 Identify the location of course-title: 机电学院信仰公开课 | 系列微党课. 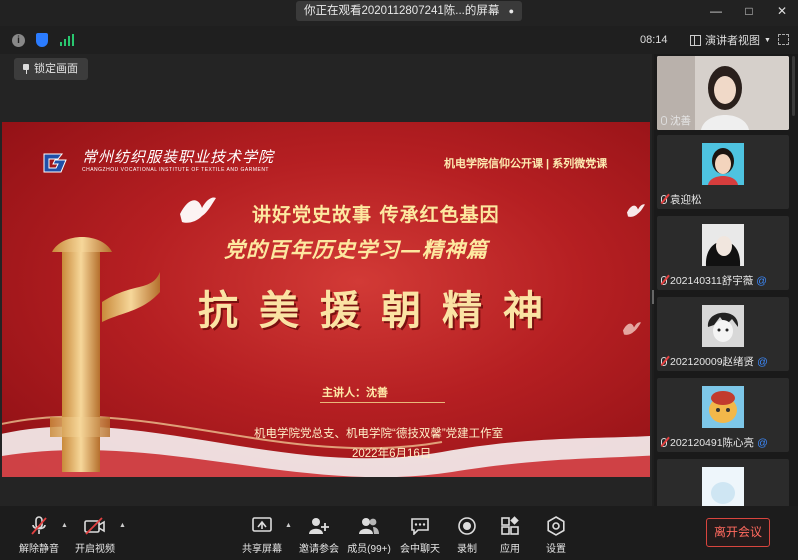
(526, 164).